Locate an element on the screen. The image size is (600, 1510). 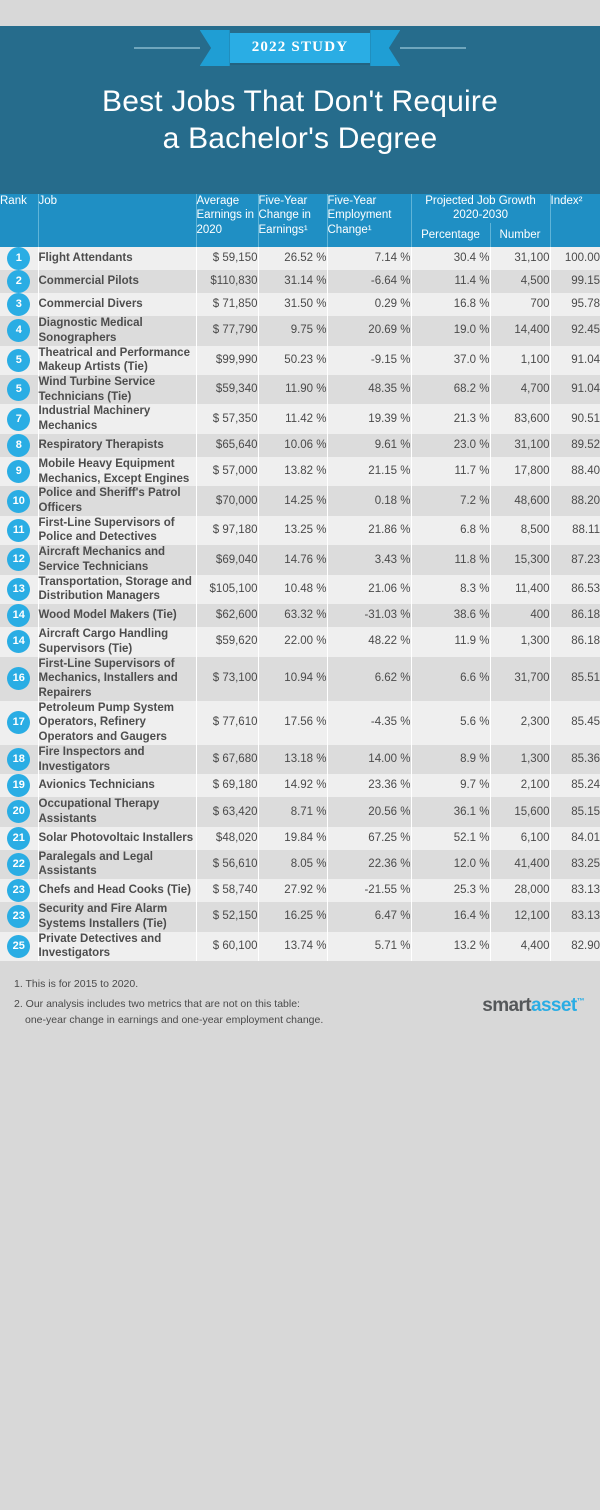
index-cell: 88.20 is located at coordinates (575, 501).